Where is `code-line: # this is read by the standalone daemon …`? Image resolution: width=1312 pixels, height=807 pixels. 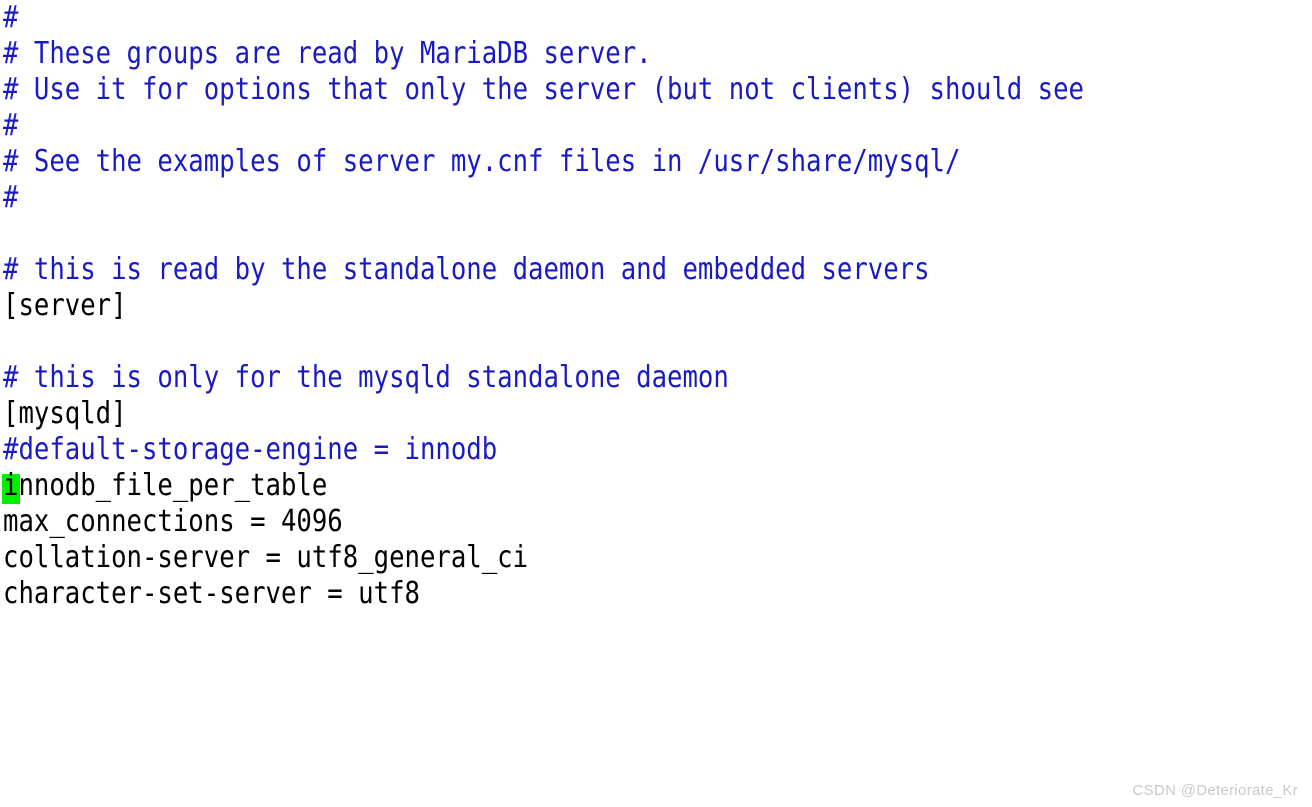
code-line: # this is read by the standalone daemon … is located at coordinates (561, 270).